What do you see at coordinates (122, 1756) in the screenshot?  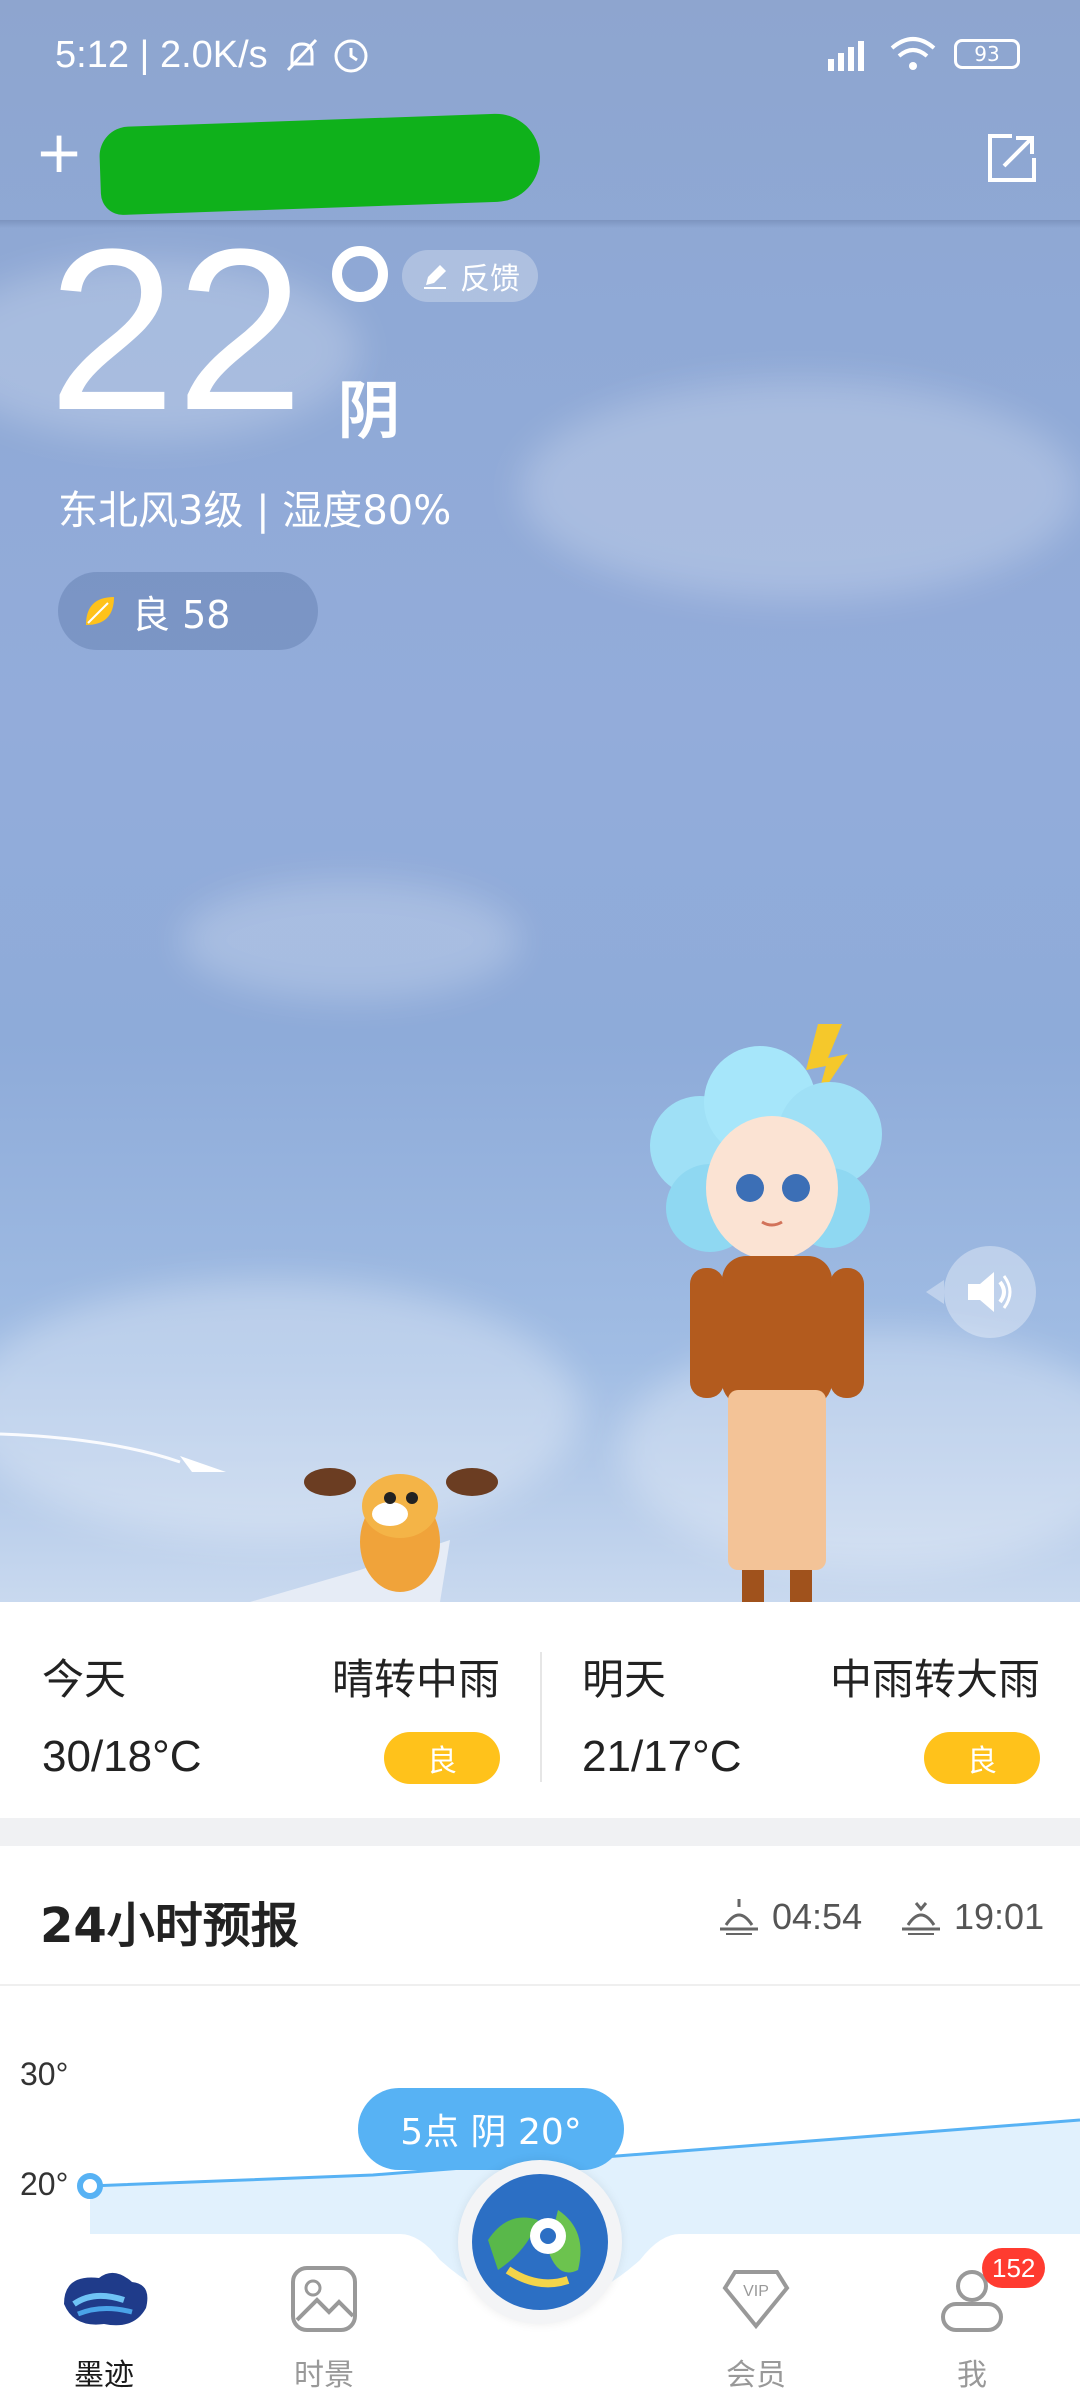 I see `day-temp-range: 30/18°C` at bounding box center [122, 1756].